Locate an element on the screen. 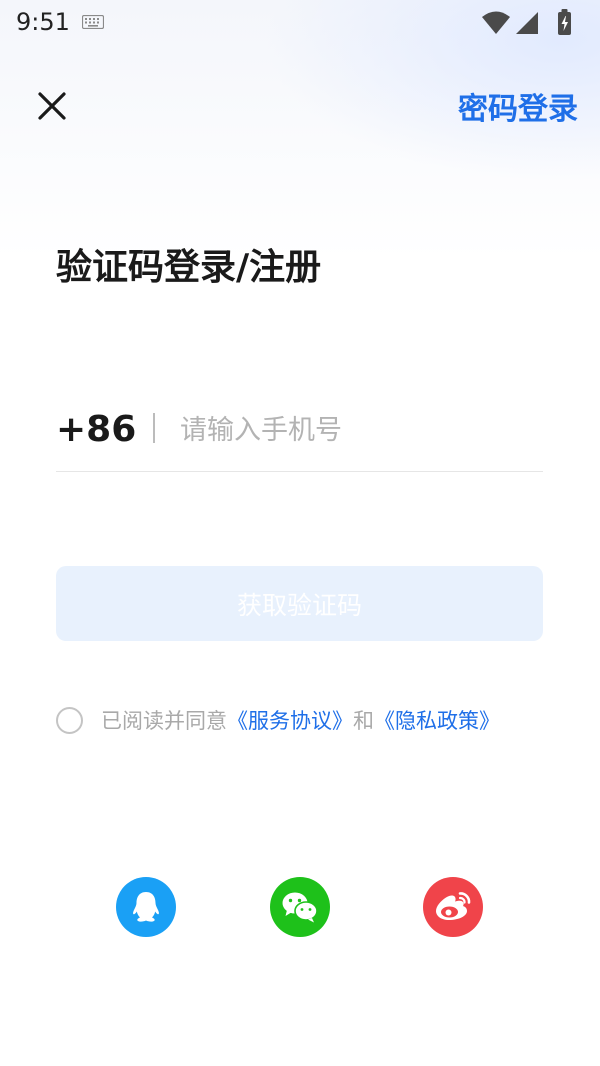 Image resolution: width=600 pixels, height=1066 pixels. wechat-icon is located at coordinates (300, 907).